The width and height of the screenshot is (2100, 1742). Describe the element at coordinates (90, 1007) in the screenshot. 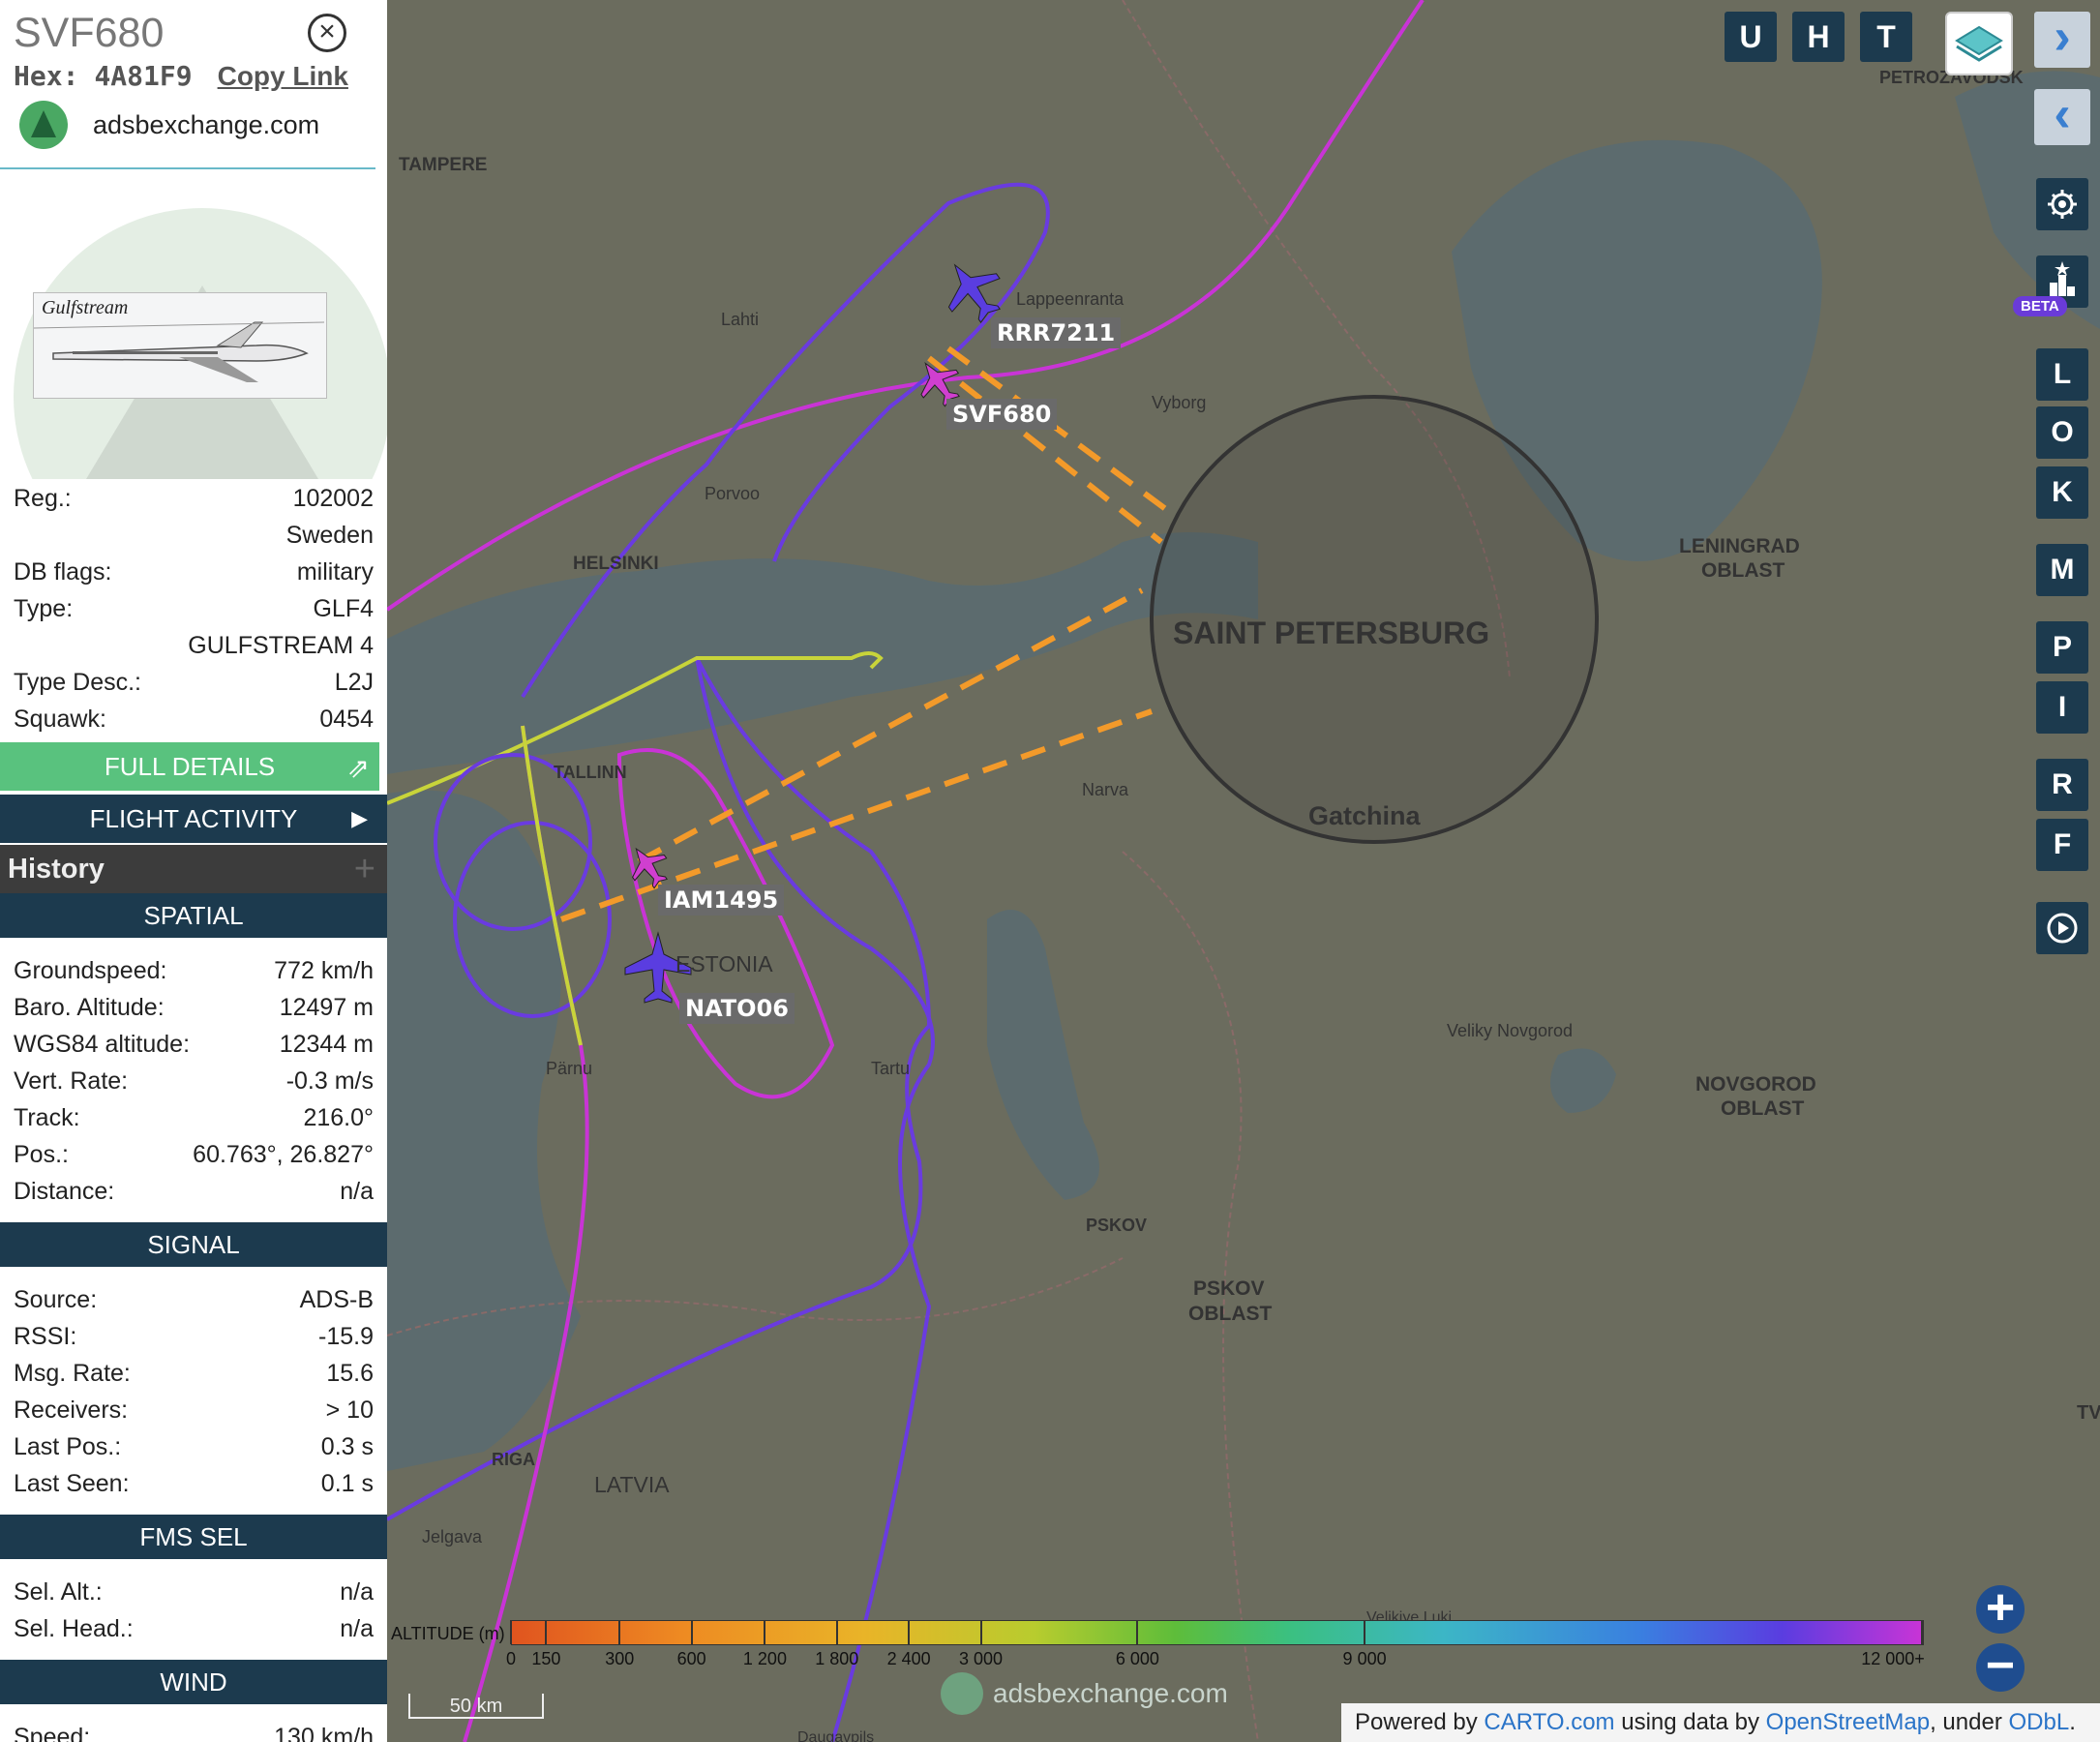

I see `info-key: Baro. Altitude:` at that location.